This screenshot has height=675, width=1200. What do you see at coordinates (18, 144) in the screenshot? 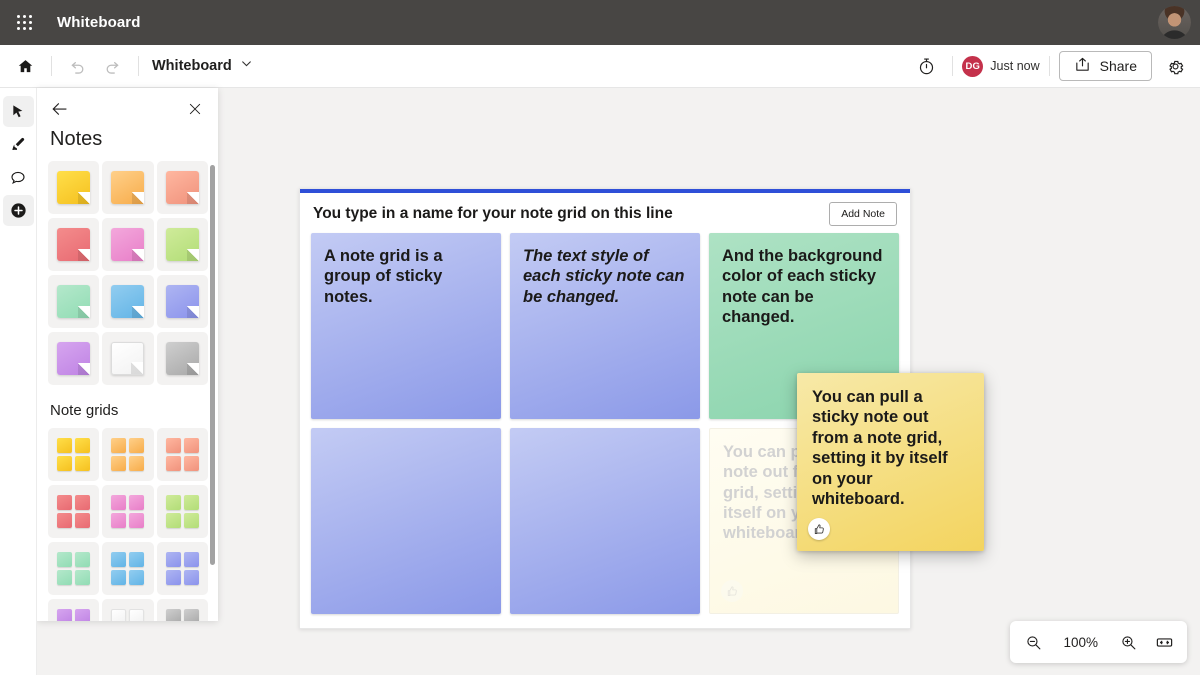
I see `pen-tool` at bounding box center [18, 144].